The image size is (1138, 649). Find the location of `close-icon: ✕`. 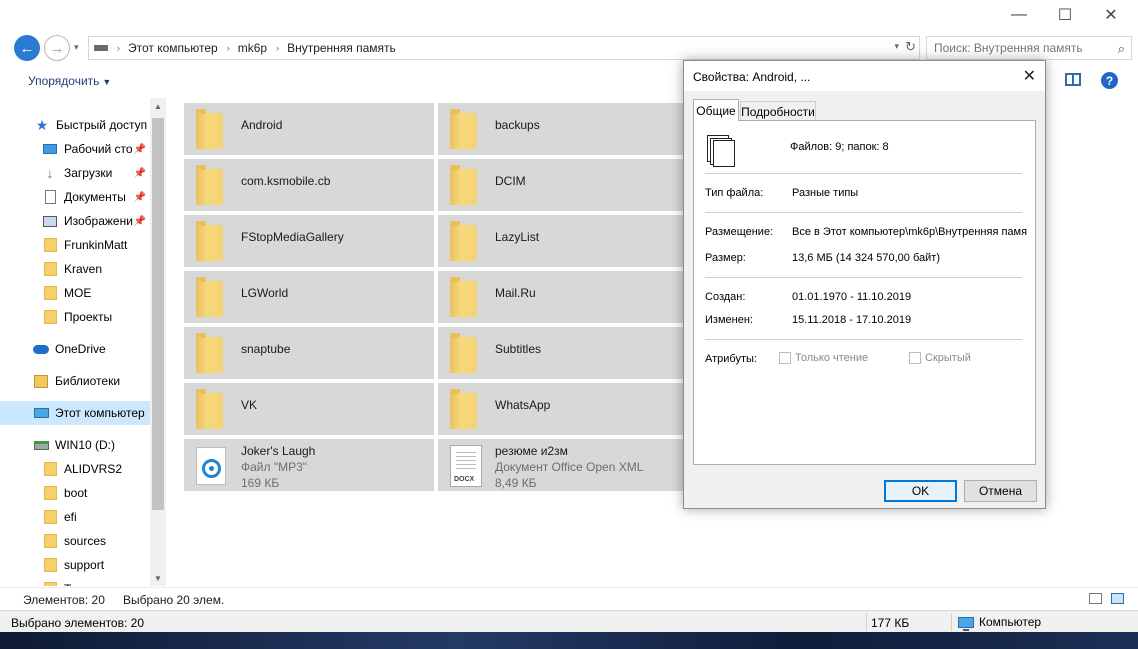

close-icon: ✕ is located at coordinates (1029, 76).